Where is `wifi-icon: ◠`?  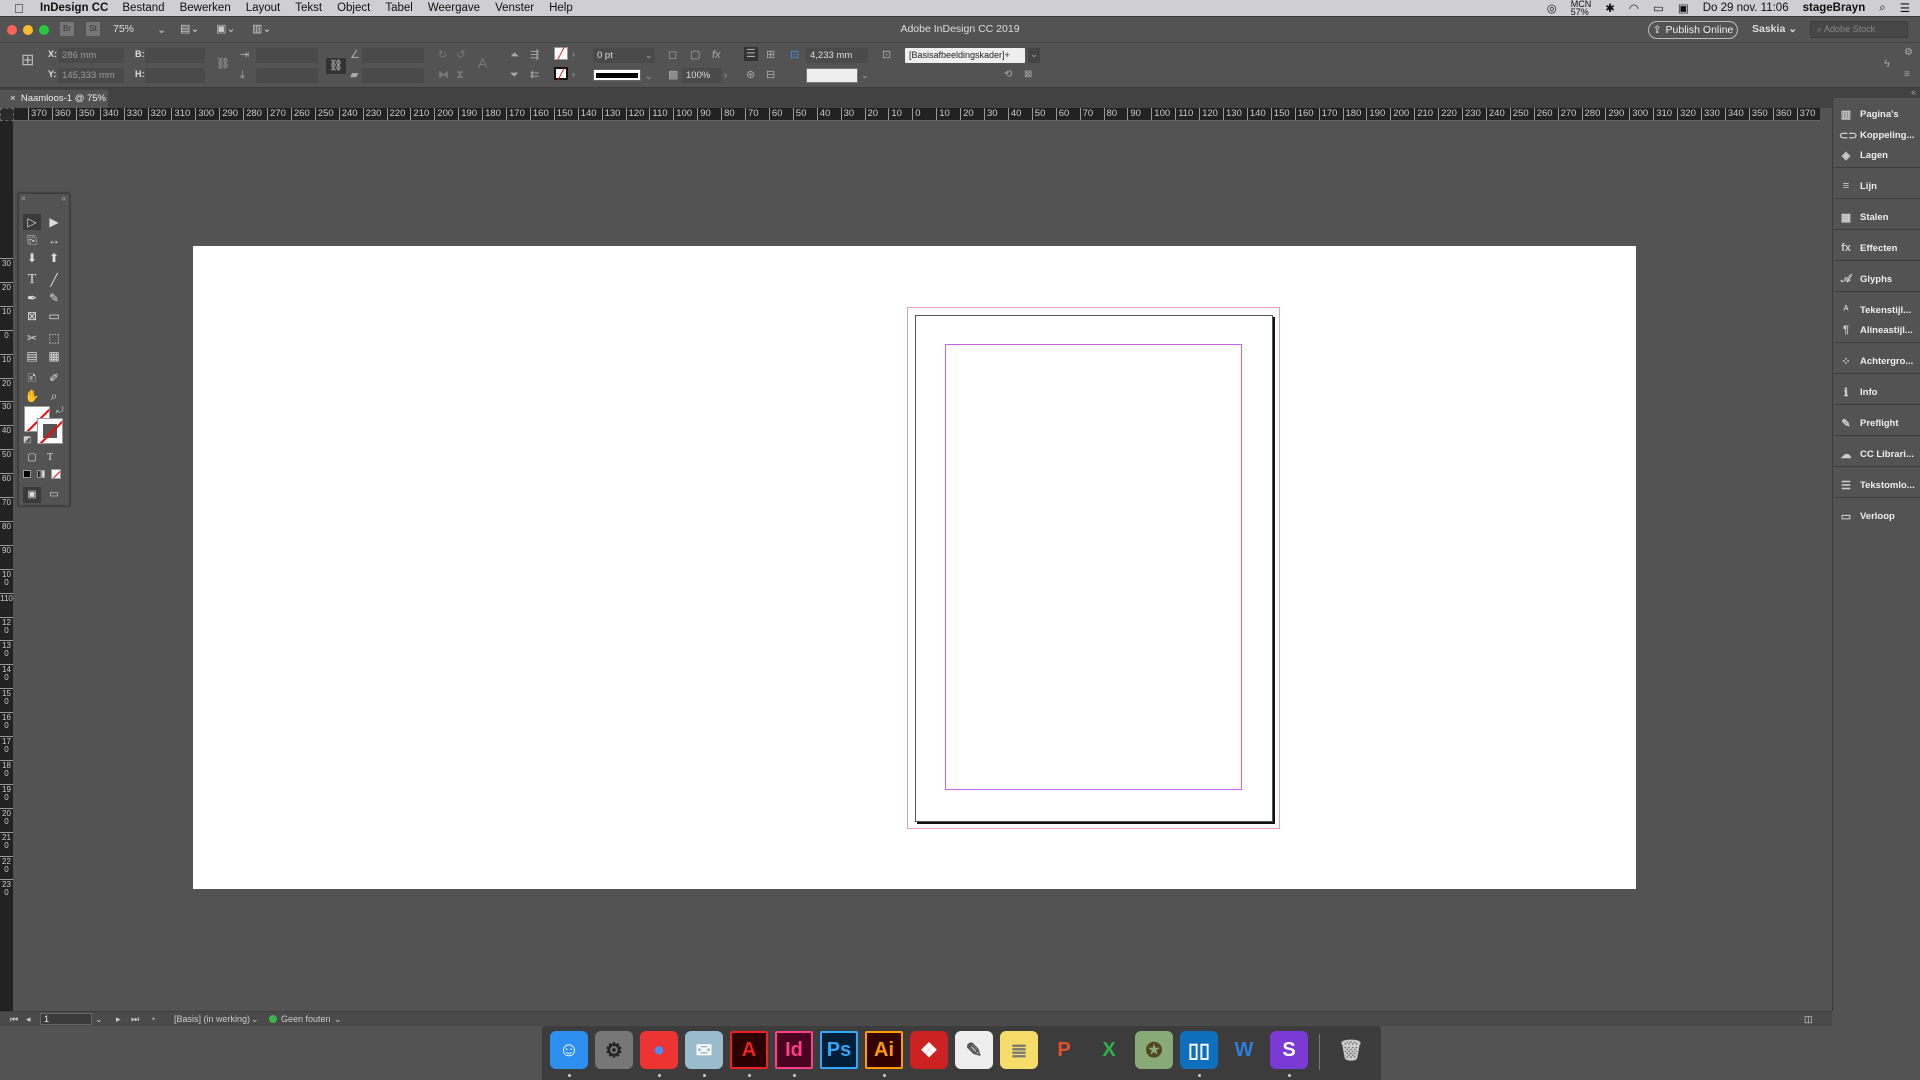
wifi-icon: ◠ is located at coordinates (1634, 8).